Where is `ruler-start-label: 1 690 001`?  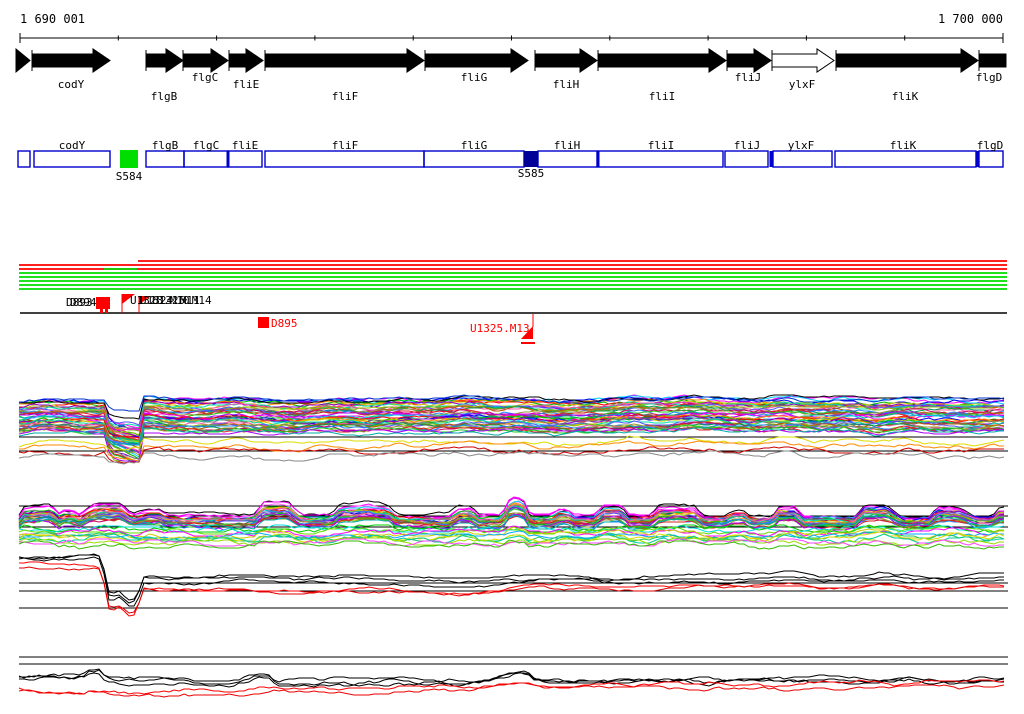 ruler-start-label: 1 690 001 is located at coordinates (53, 19).